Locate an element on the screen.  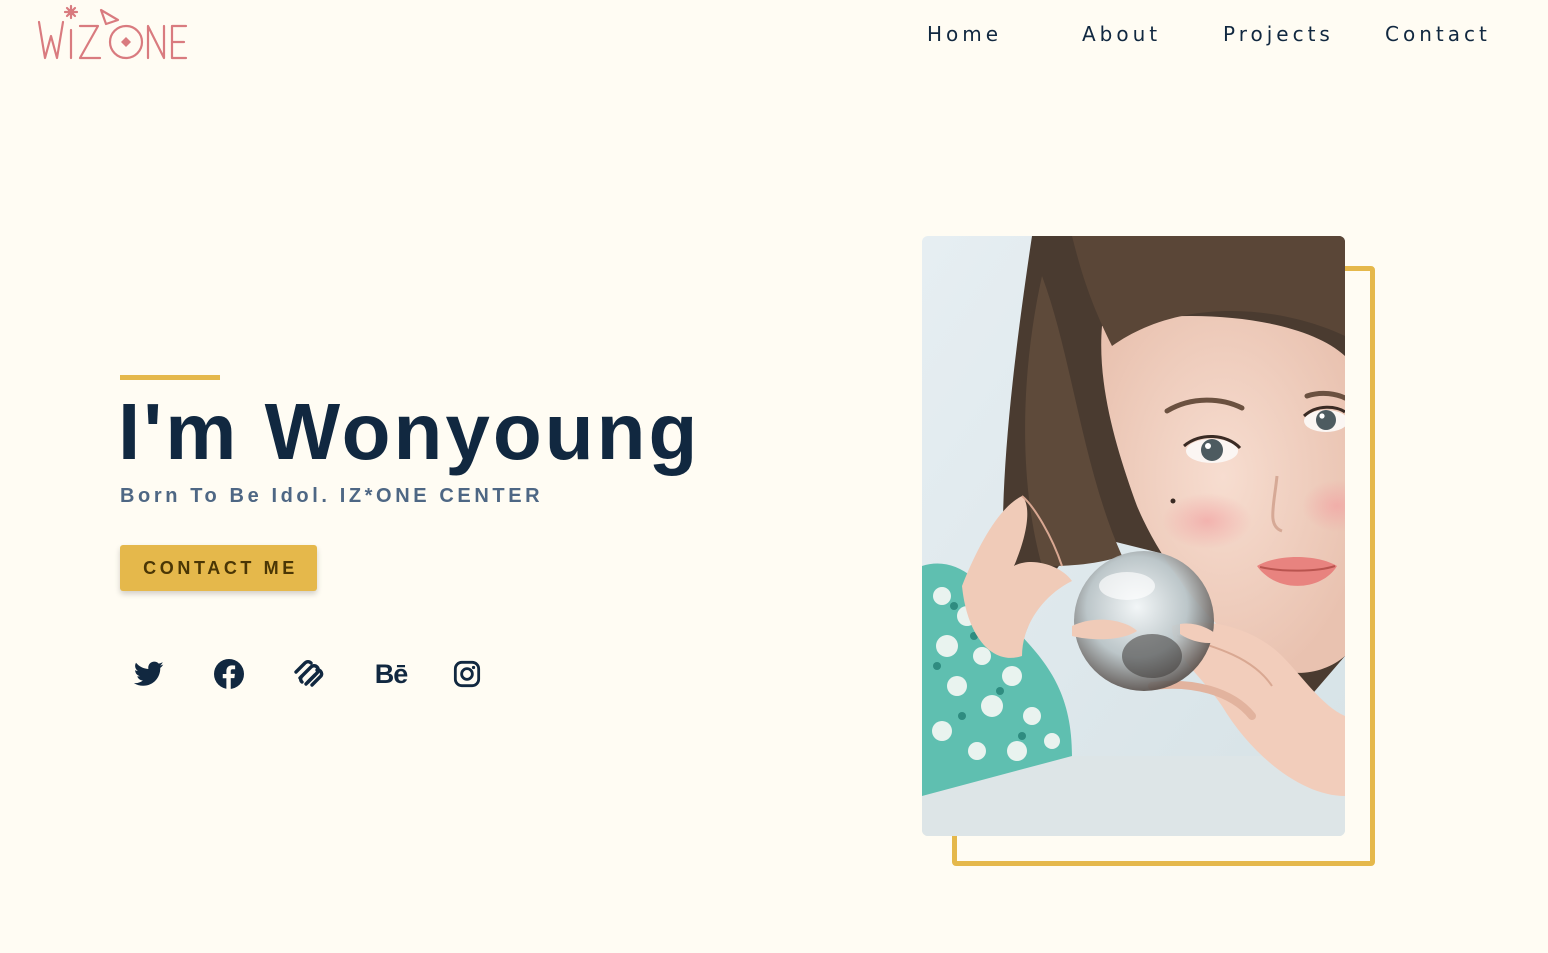
facebook-link is located at coordinates (229, 674).